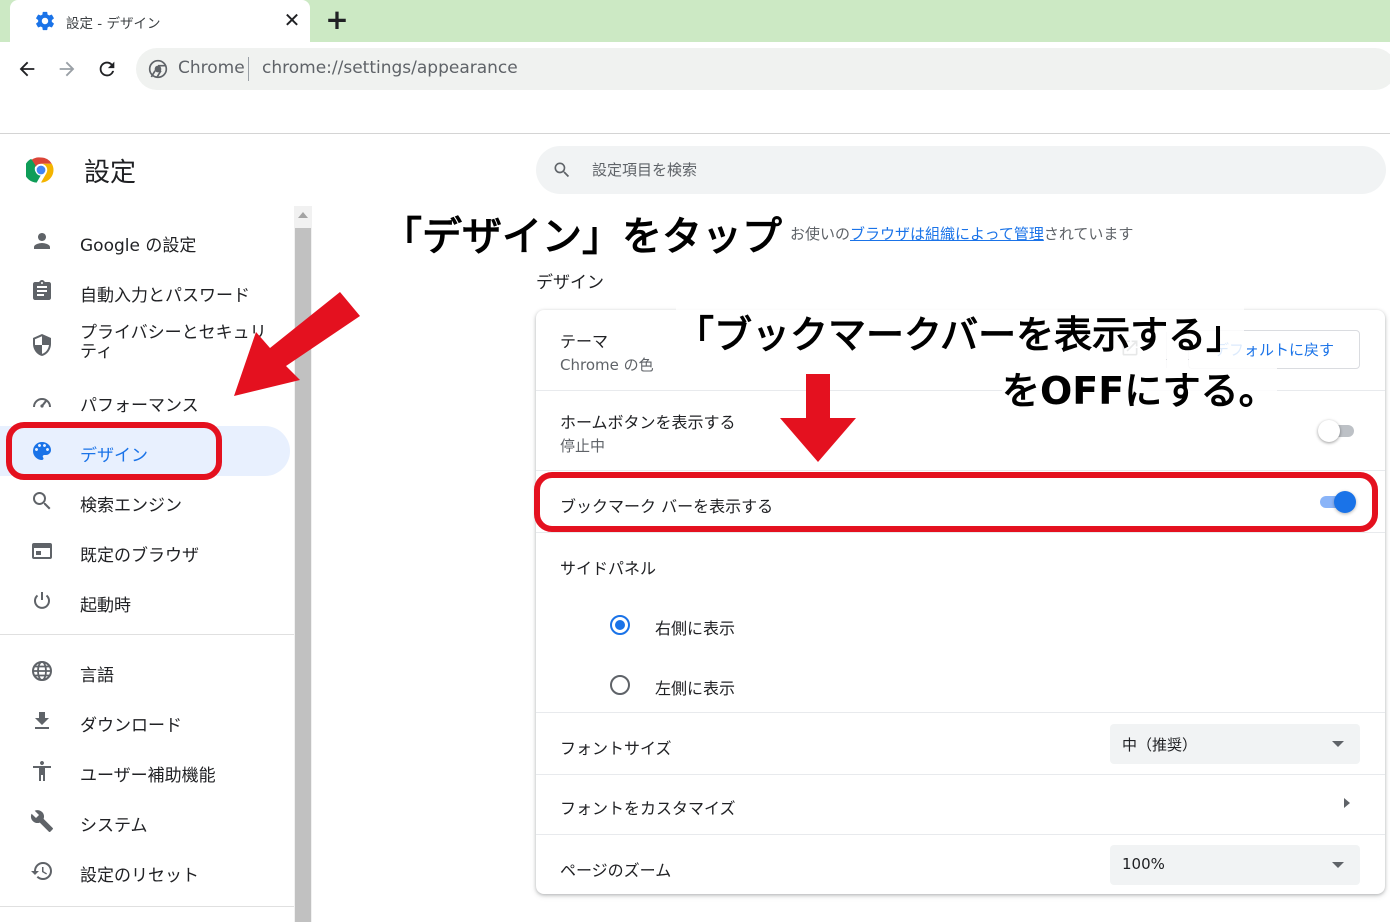 This screenshot has height=922, width=1390. Describe the element at coordinates (42, 671) in the screenshot. I see `globe-icon` at that location.